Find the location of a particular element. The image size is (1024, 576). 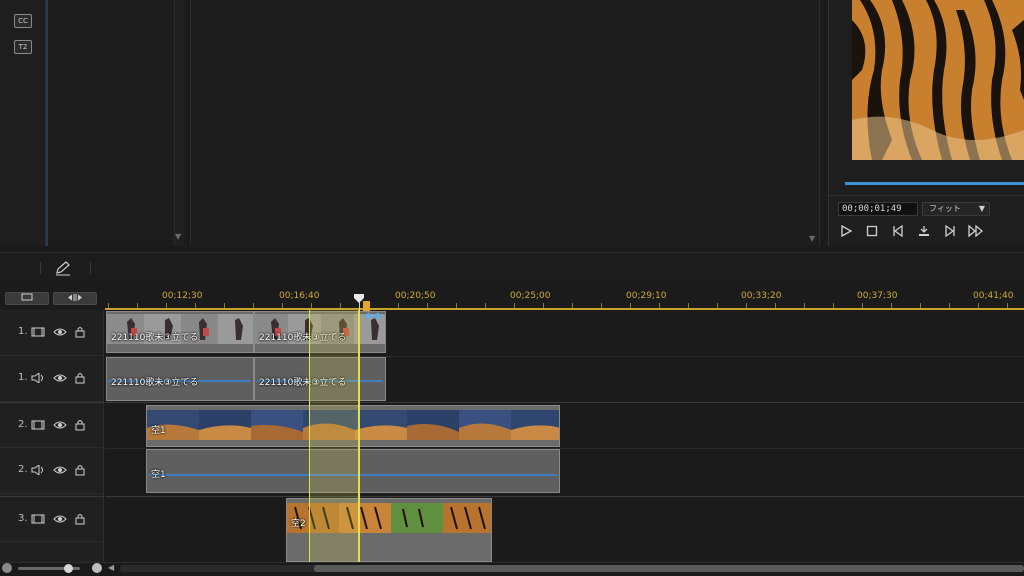

track-header-video-3: 3. is located at coordinates (52, 519).